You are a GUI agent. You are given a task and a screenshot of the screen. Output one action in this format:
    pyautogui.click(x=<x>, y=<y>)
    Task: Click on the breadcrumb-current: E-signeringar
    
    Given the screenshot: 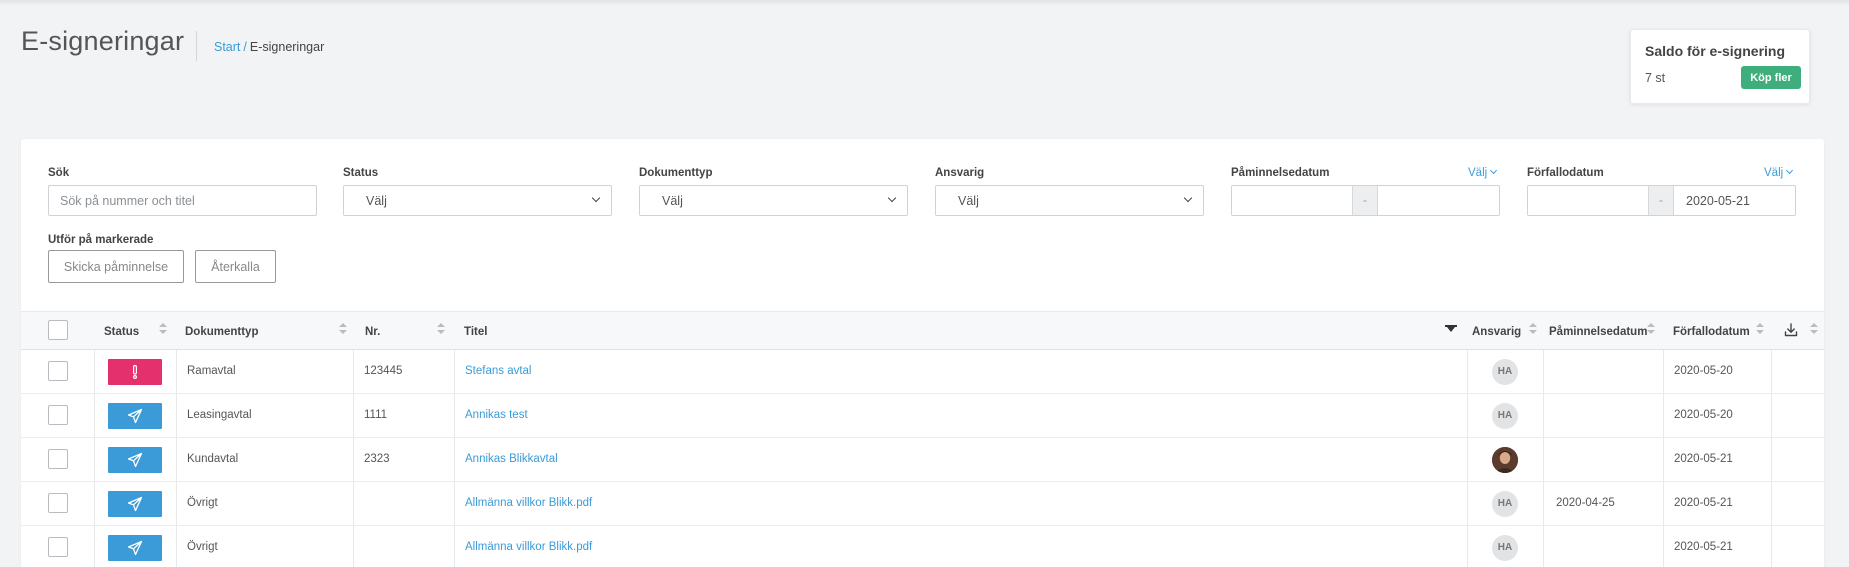 What is the action you would take?
    pyautogui.click(x=287, y=47)
    